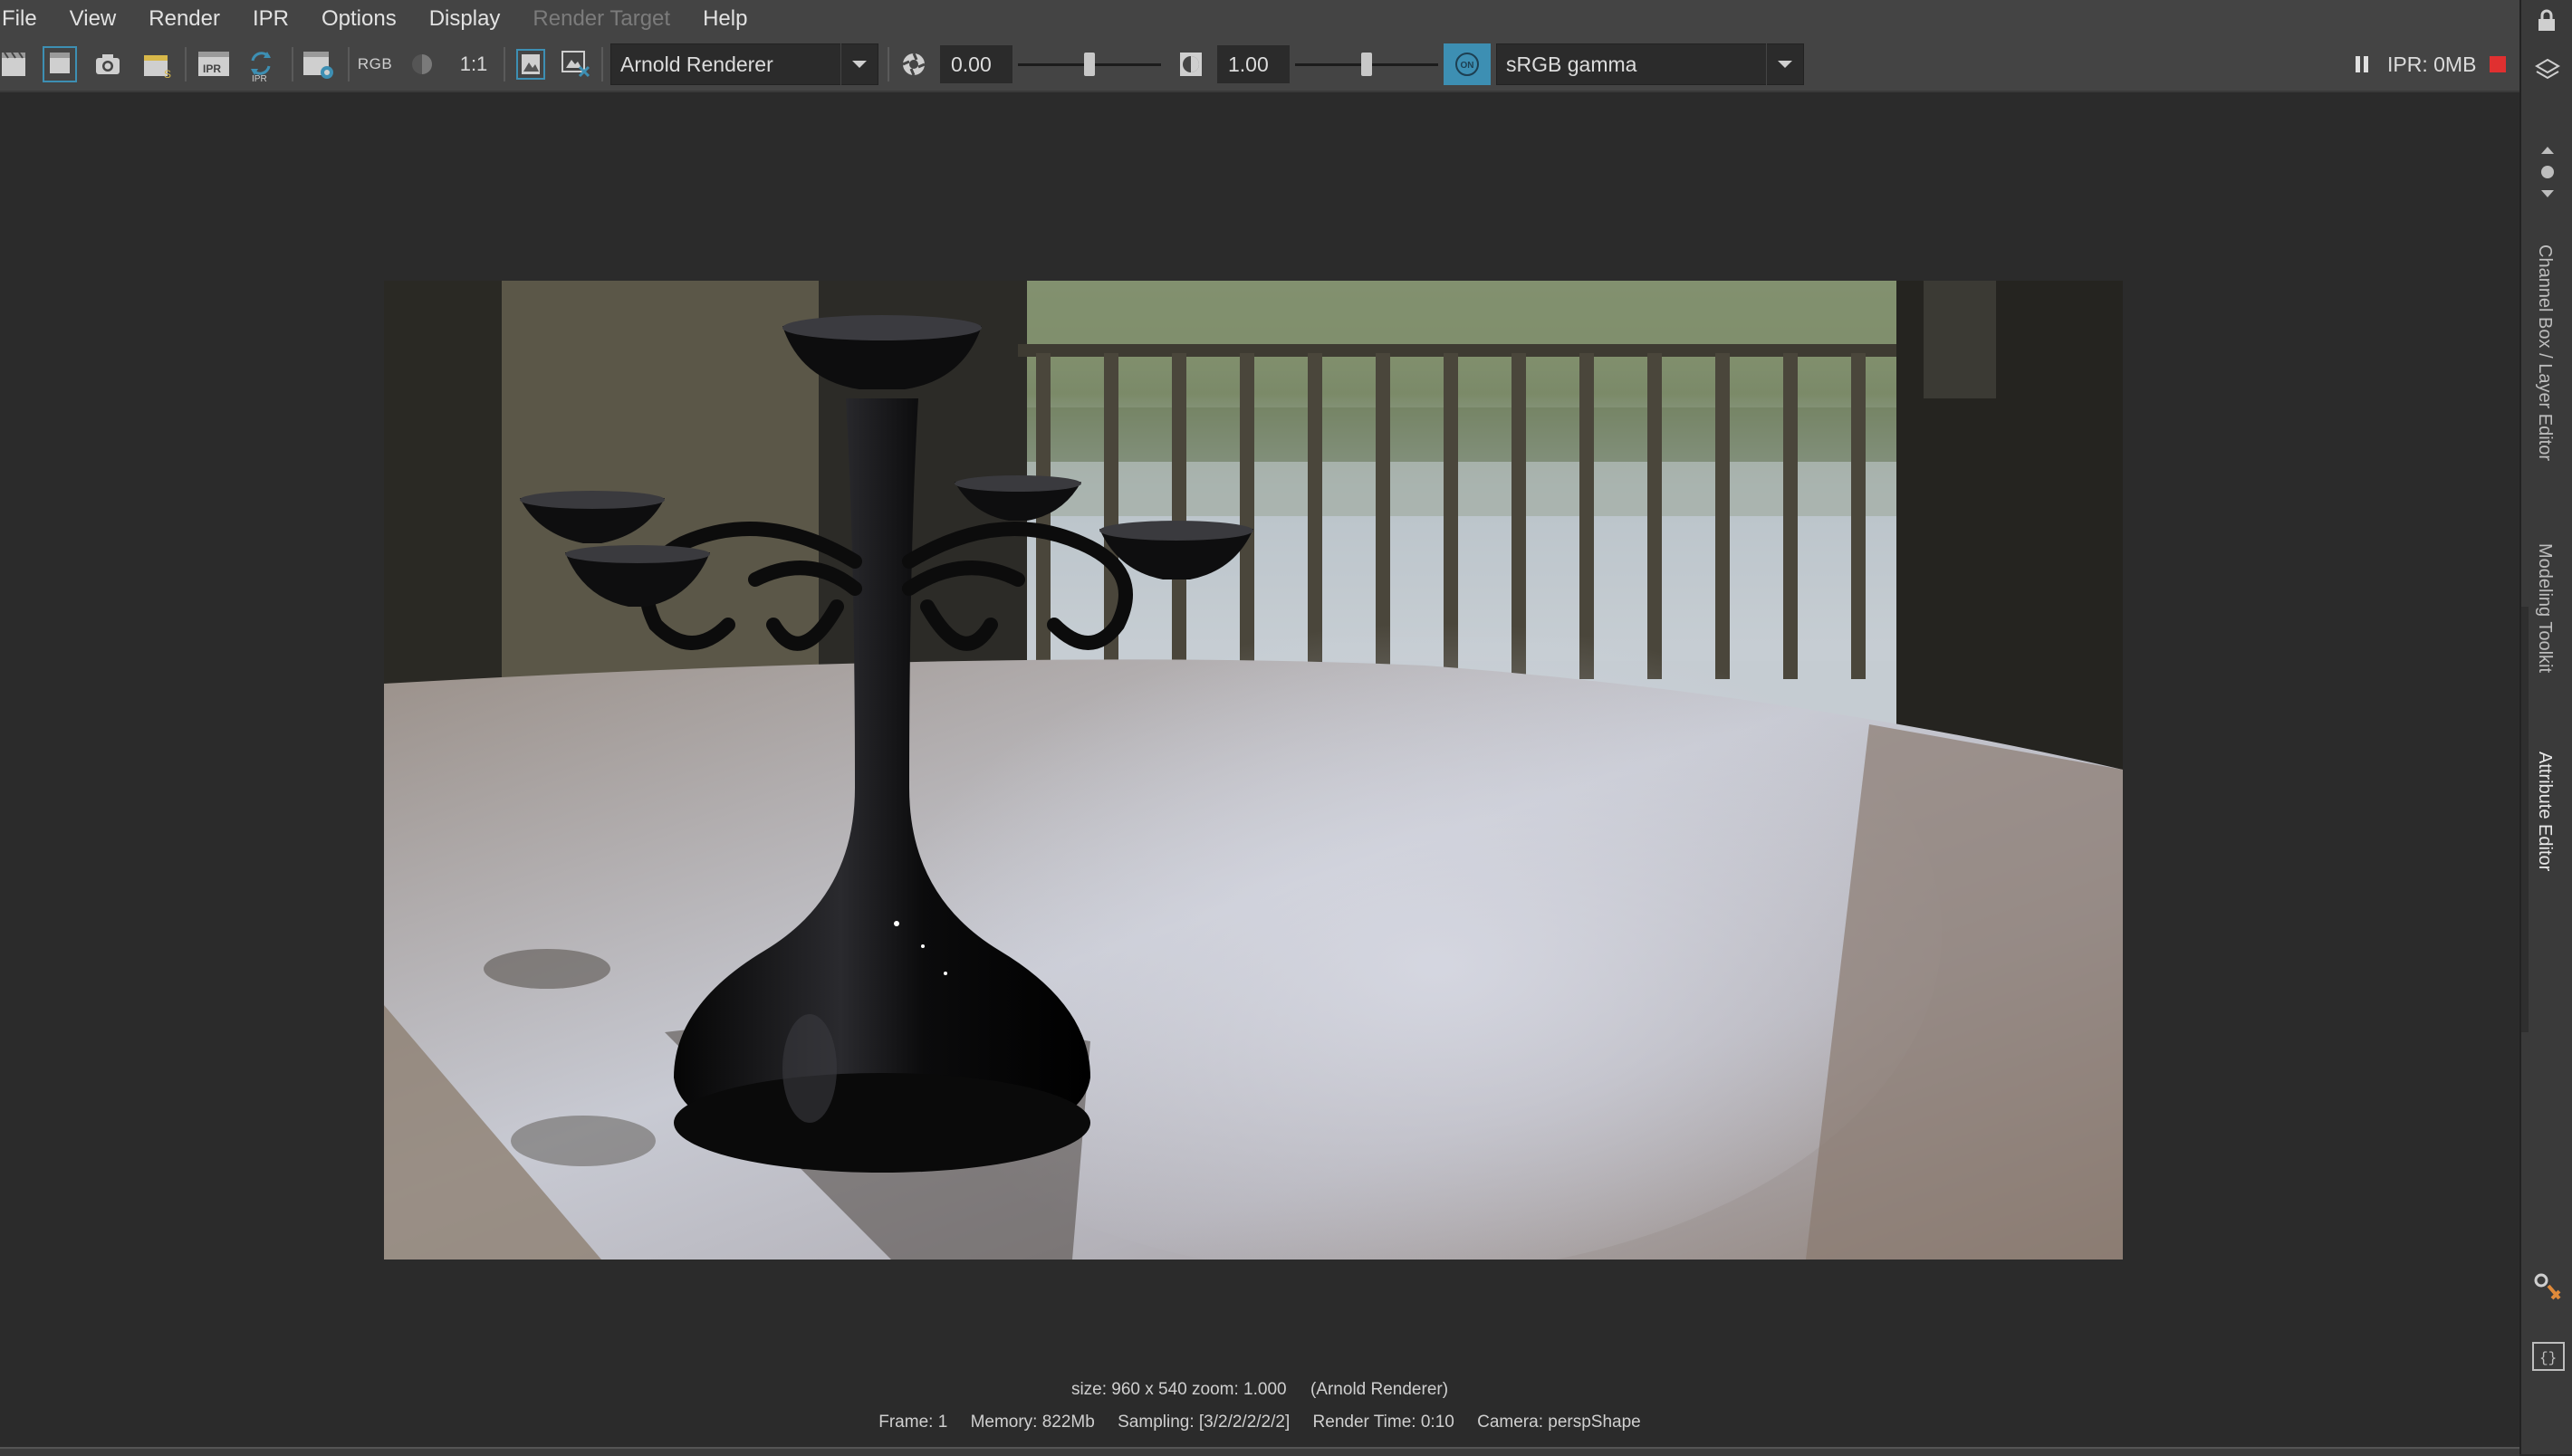 This screenshot has width=2572, height=1456. I want to click on modeling-toolkit-tab: Modeling Toolkit, so click(2544, 608).